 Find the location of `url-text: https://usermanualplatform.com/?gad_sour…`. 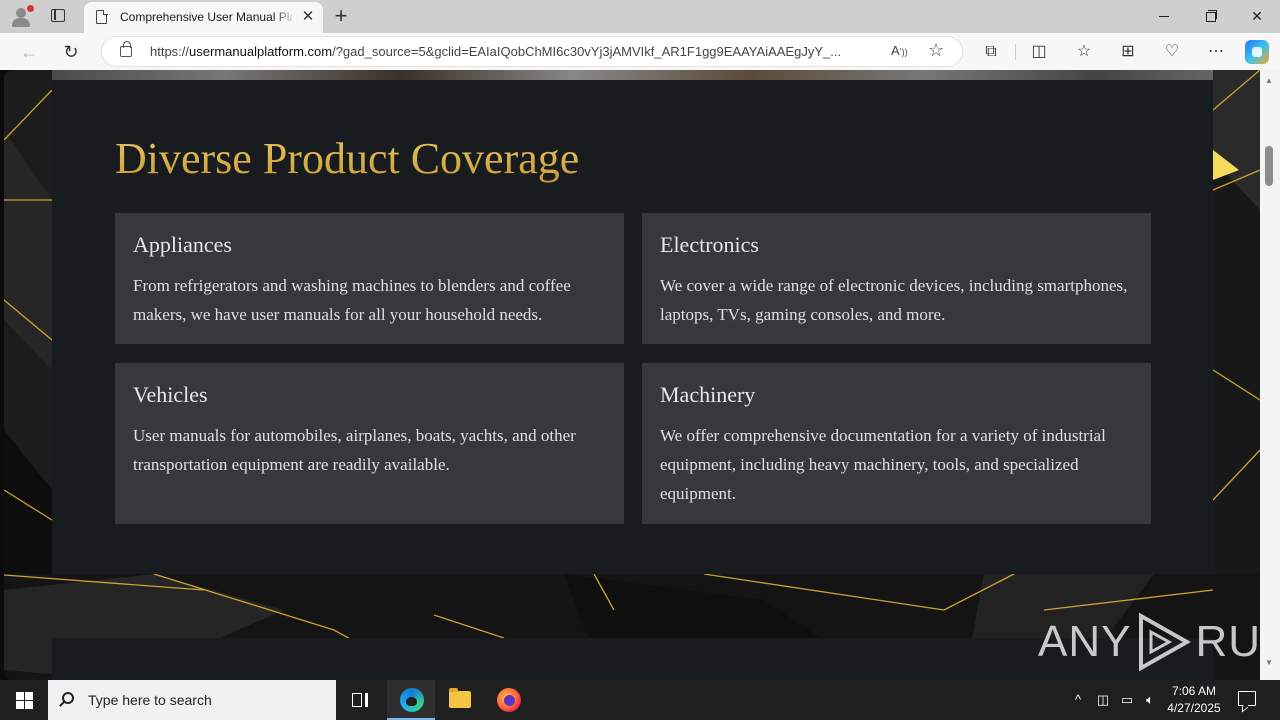

url-text: https://usermanualplatform.com/?gad_sour… is located at coordinates (515, 51).